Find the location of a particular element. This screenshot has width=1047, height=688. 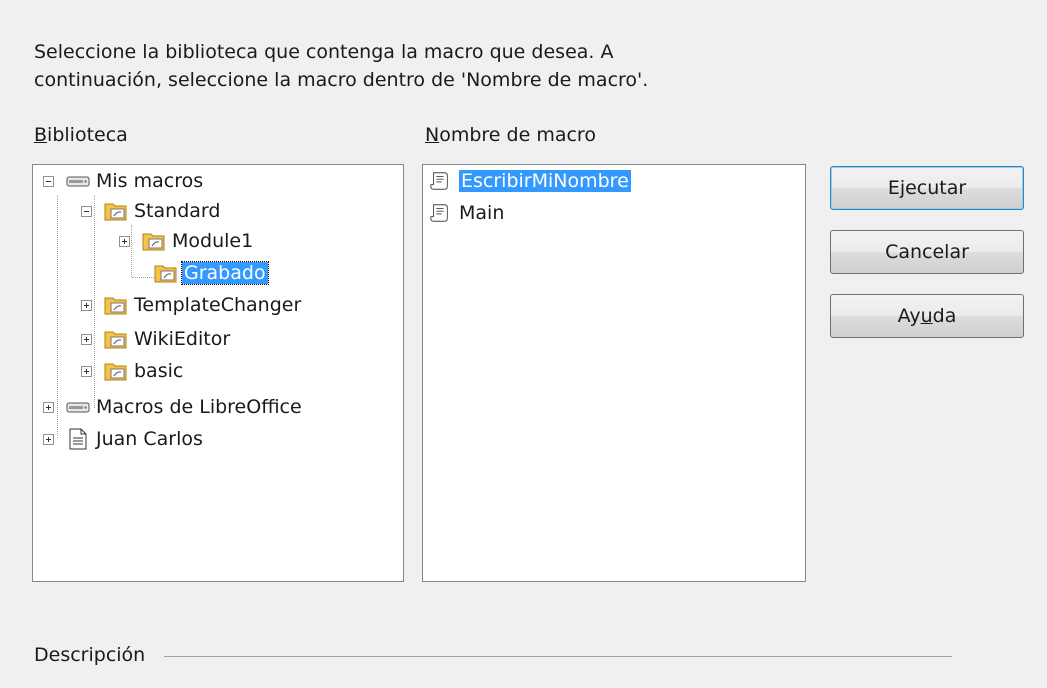

help-button: Ayuda is located at coordinates (927, 316).